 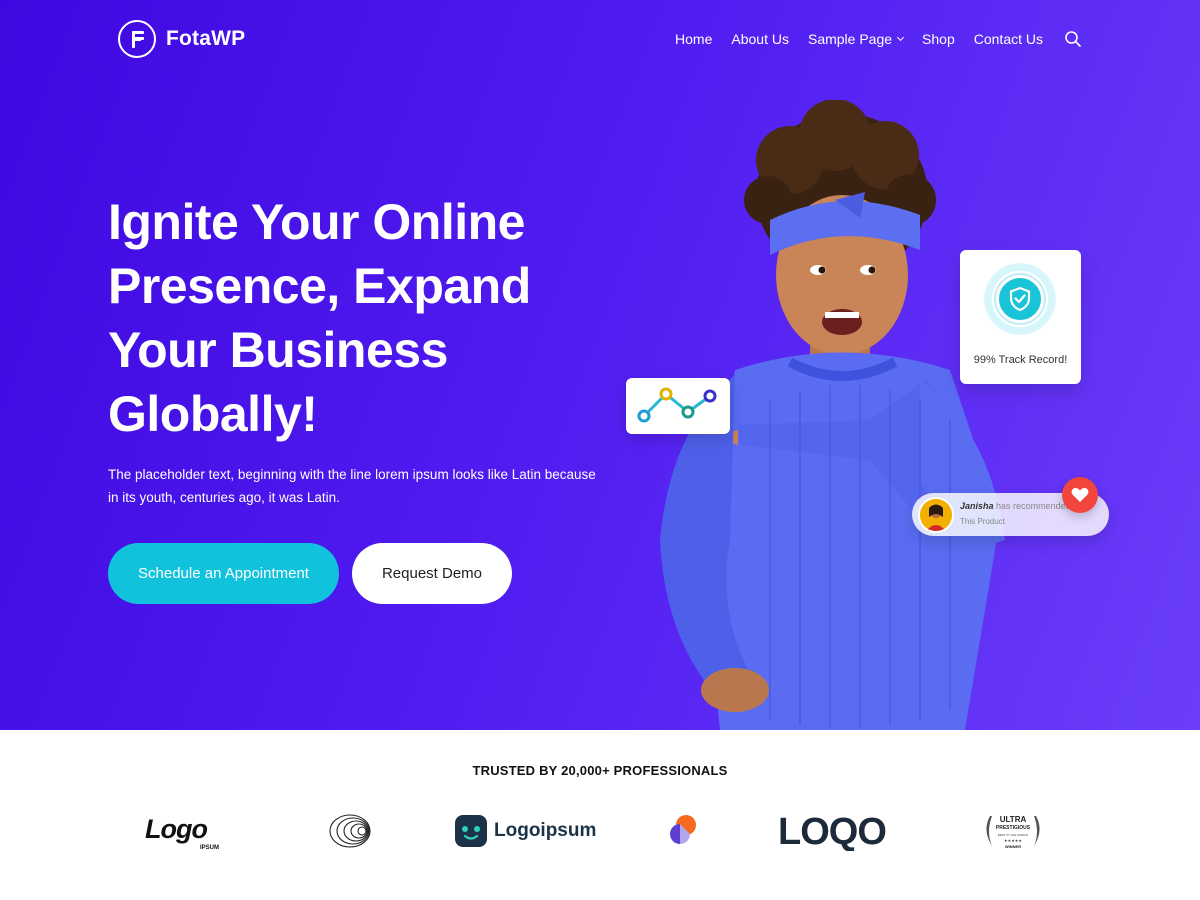 I want to click on schedule-appointment-button: Schedule an Appointment, so click(x=223, y=573).